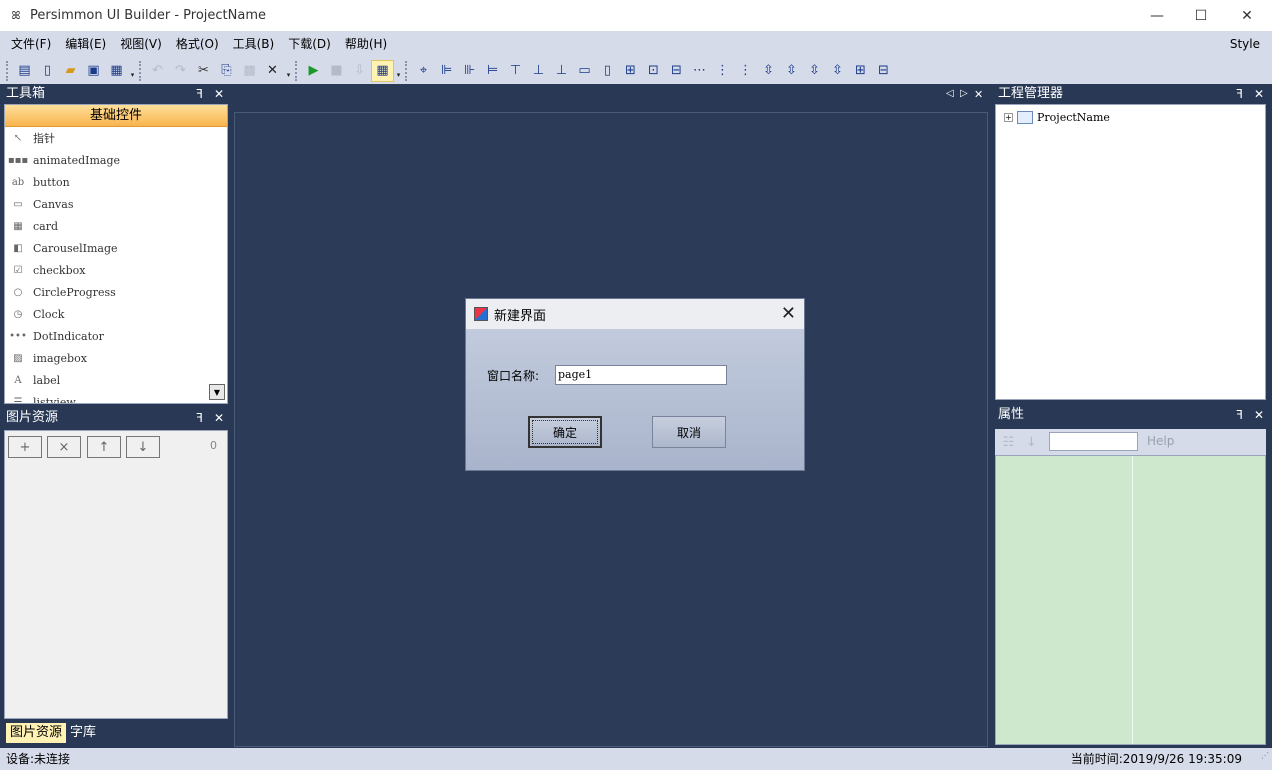 The height and width of the screenshot is (770, 1272). I want to click on redo-icon: ↷, so click(180, 71).